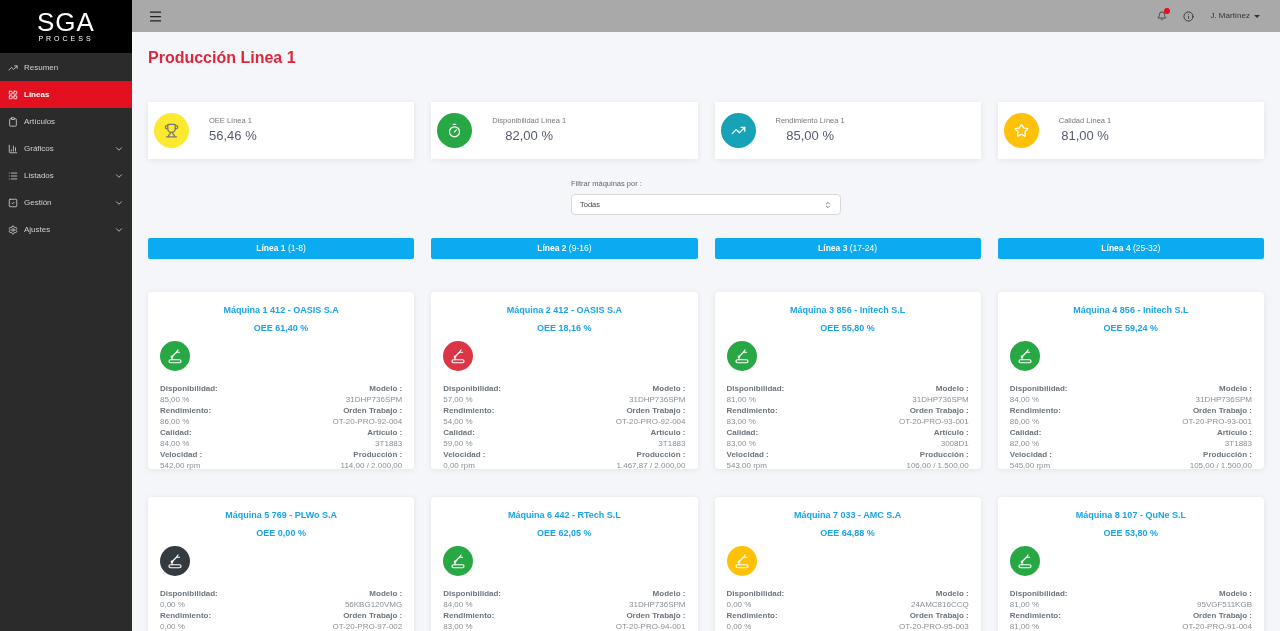 This screenshot has width=1280, height=631. I want to click on menu-icon, so click(155, 16).